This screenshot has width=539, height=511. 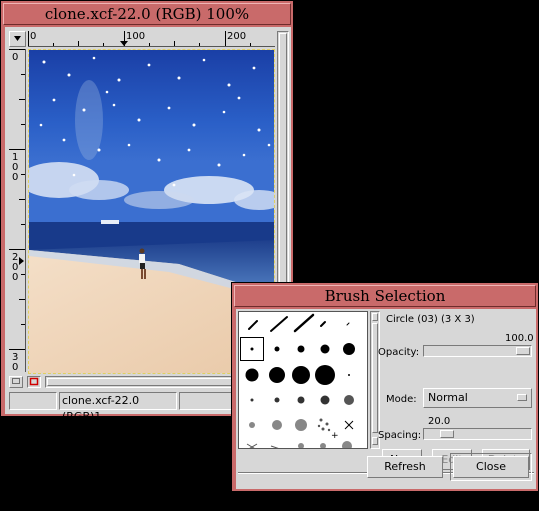 I want to click on spacing-value: 20.0, so click(x=439, y=421).